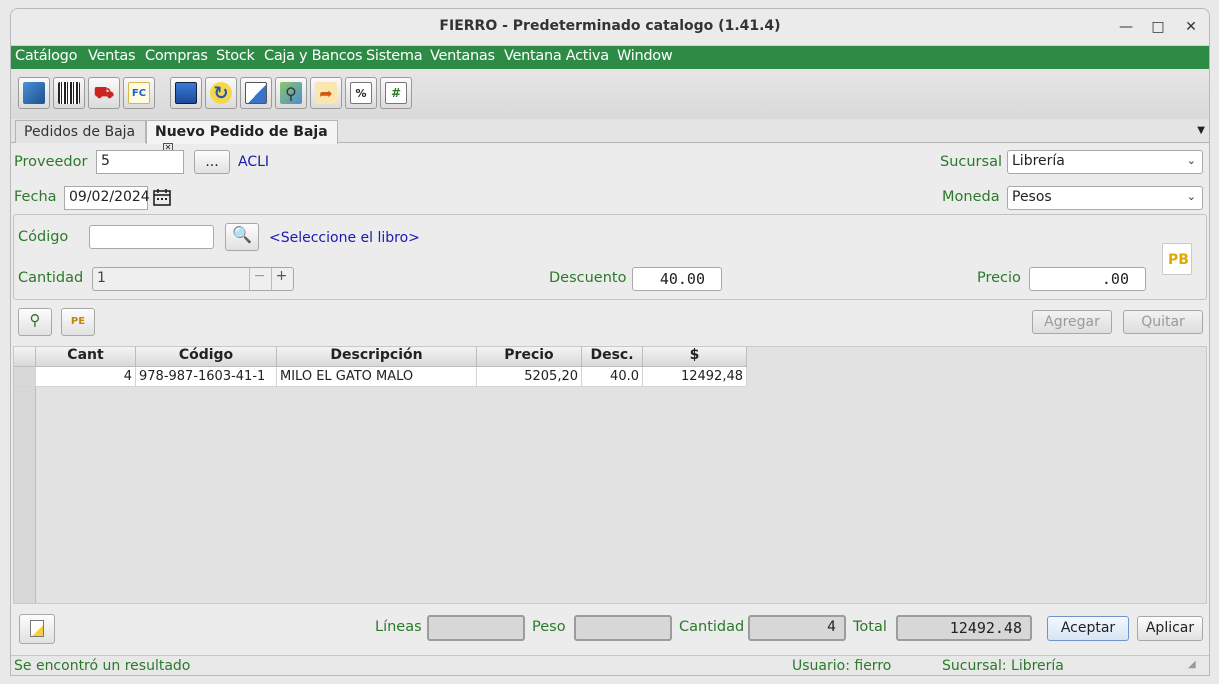  What do you see at coordinates (193, 279) in the screenshot?
I see `cantidad-input: 1 − +` at bounding box center [193, 279].